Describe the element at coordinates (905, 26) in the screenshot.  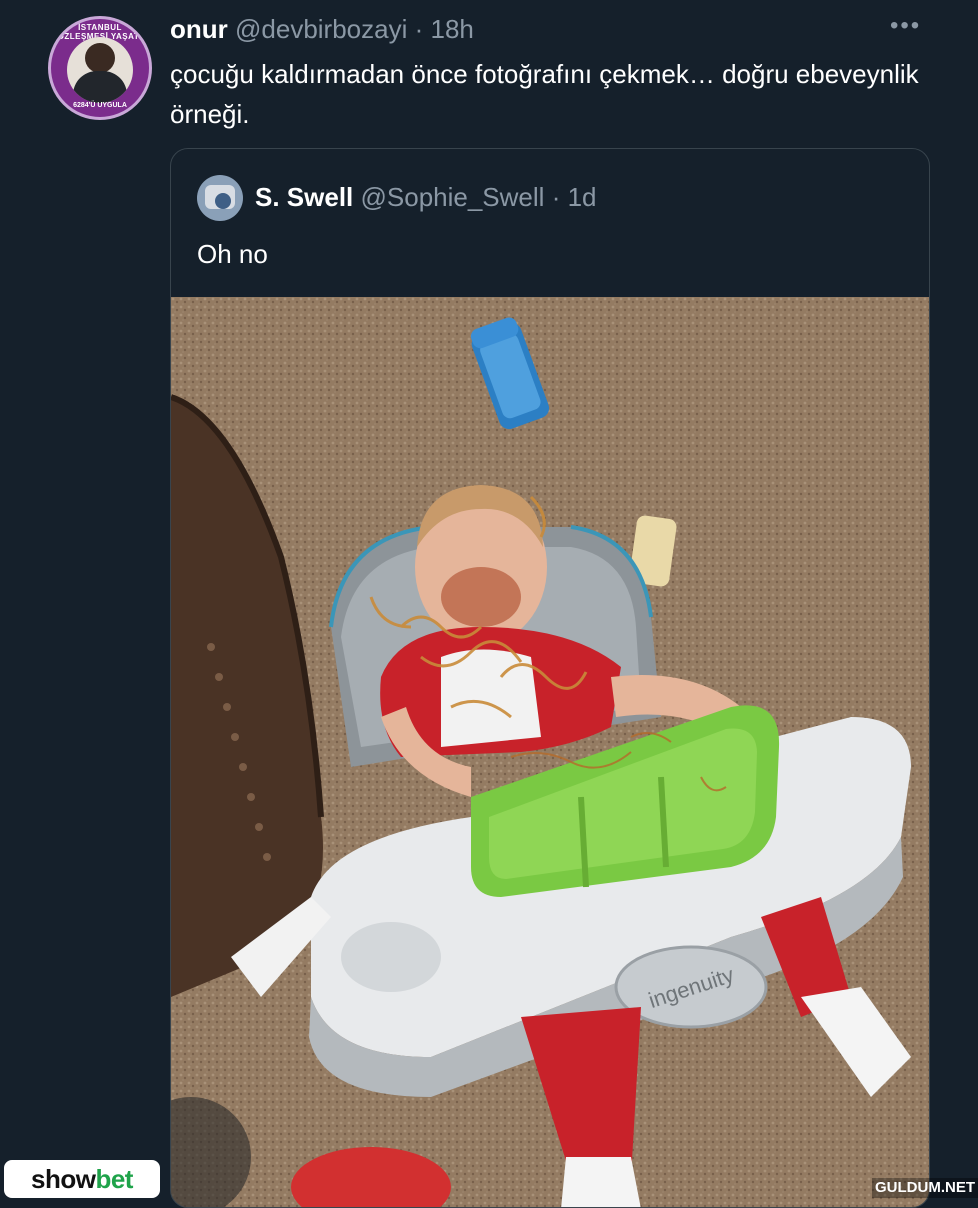
I see `more-horizontal-icon: •••` at that location.